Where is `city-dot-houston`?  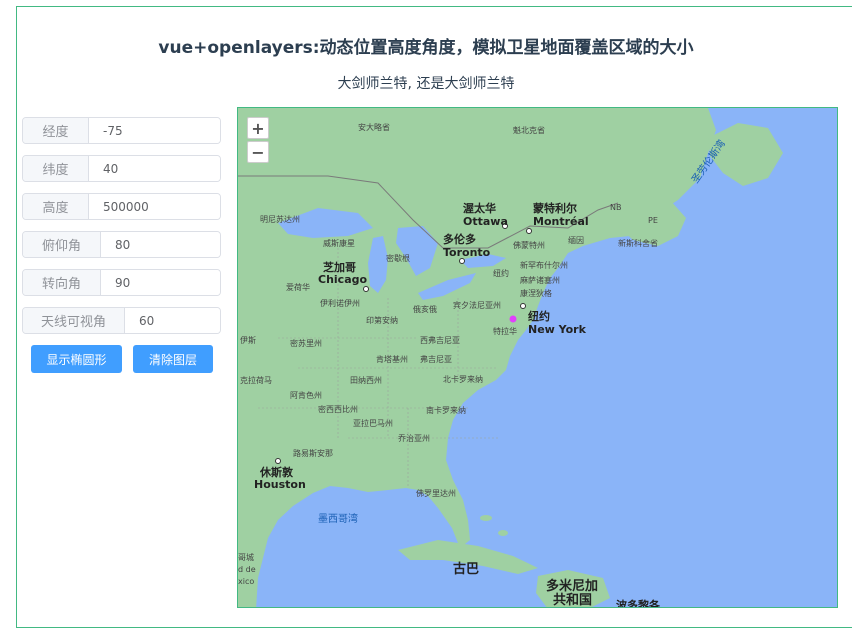 city-dot-houston is located at coordinates (278, 461).